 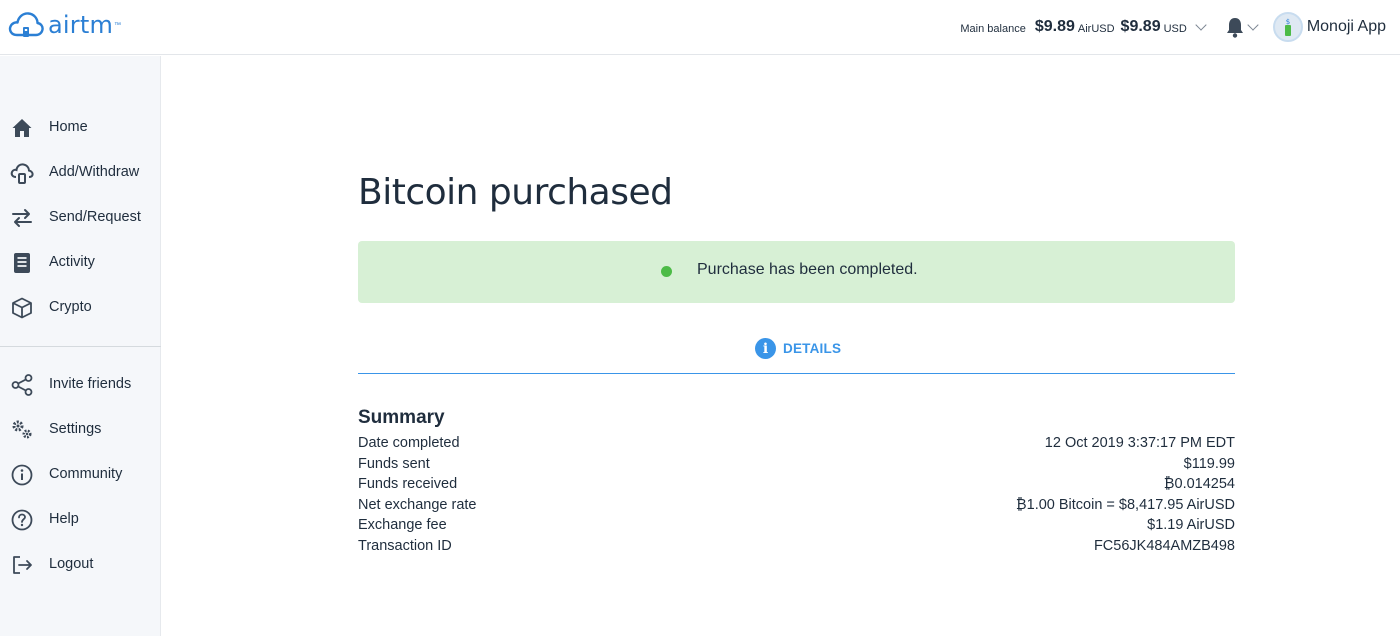 I want to click on balance-usd-amount: $9.89, so click(x=1140, y=26).